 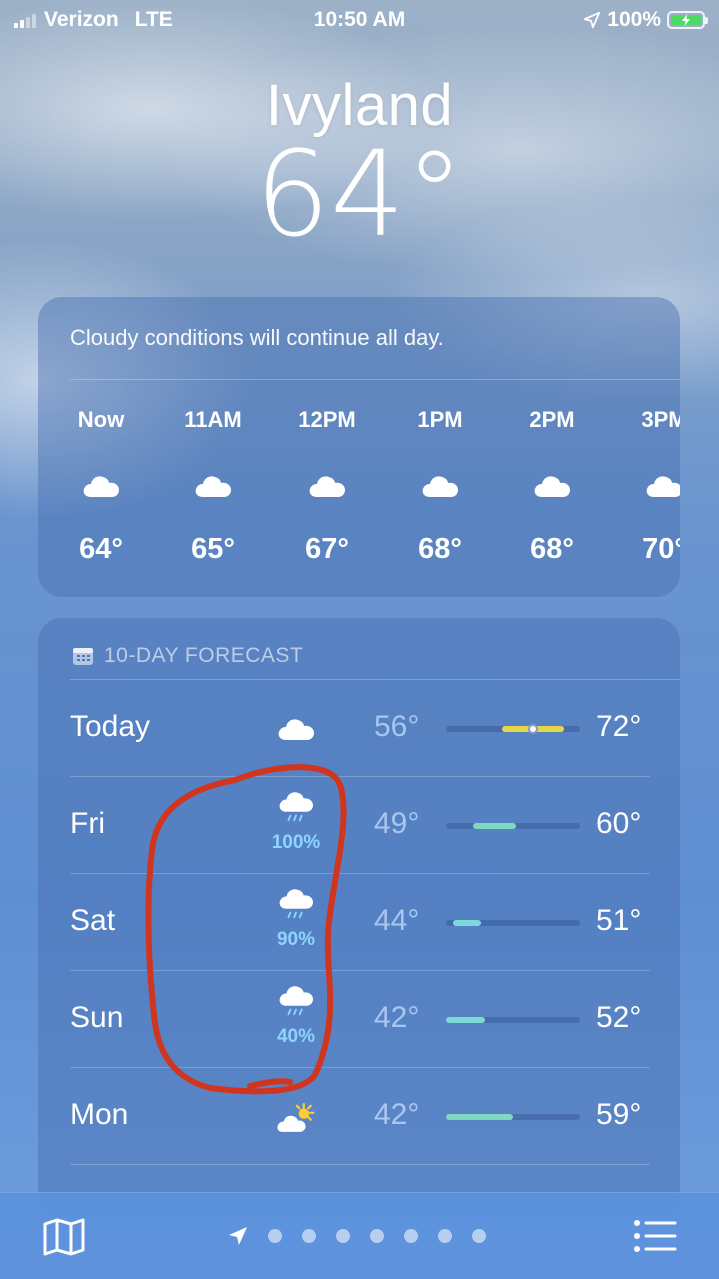 What do you see at coordinates (660, 419) in the screenshot?
I see `hour-label: 3PM` at bounding box center [660, 419].